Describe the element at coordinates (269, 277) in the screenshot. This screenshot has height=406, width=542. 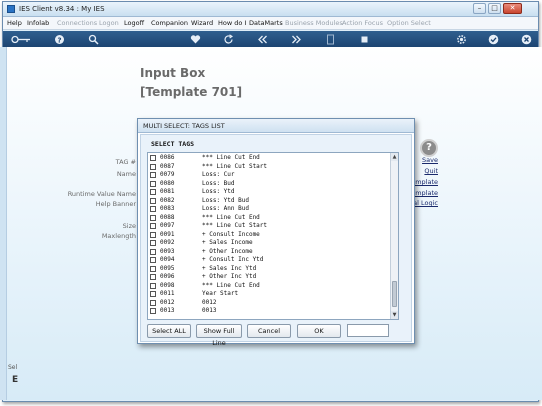
I see `list-item: 0096 + Other Inc Ytd` at that location.